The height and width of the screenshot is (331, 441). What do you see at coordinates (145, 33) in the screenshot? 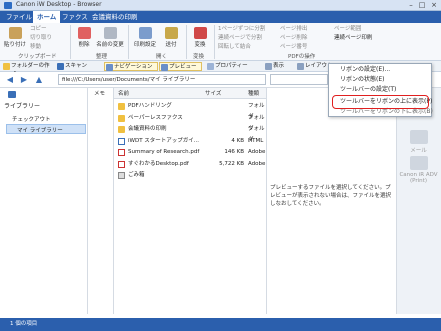
I see `printer-icon` at bounding box center [145, 33].